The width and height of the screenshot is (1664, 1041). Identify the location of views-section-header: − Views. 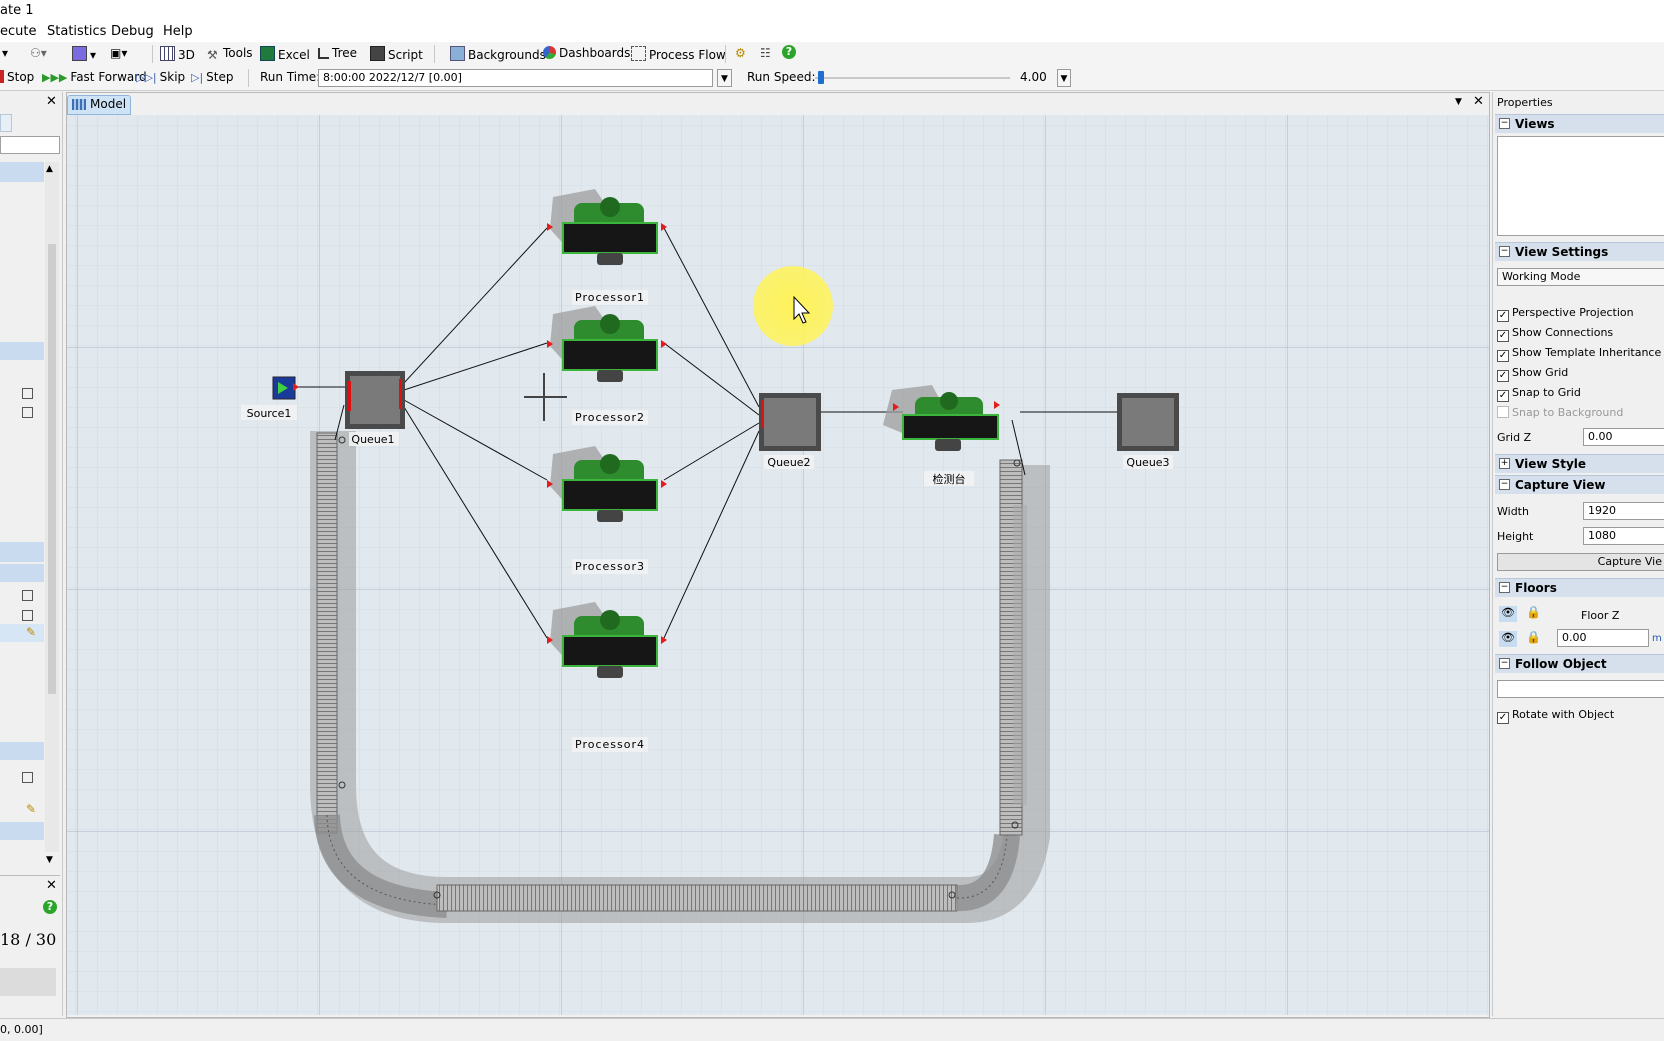
(1579, 123).